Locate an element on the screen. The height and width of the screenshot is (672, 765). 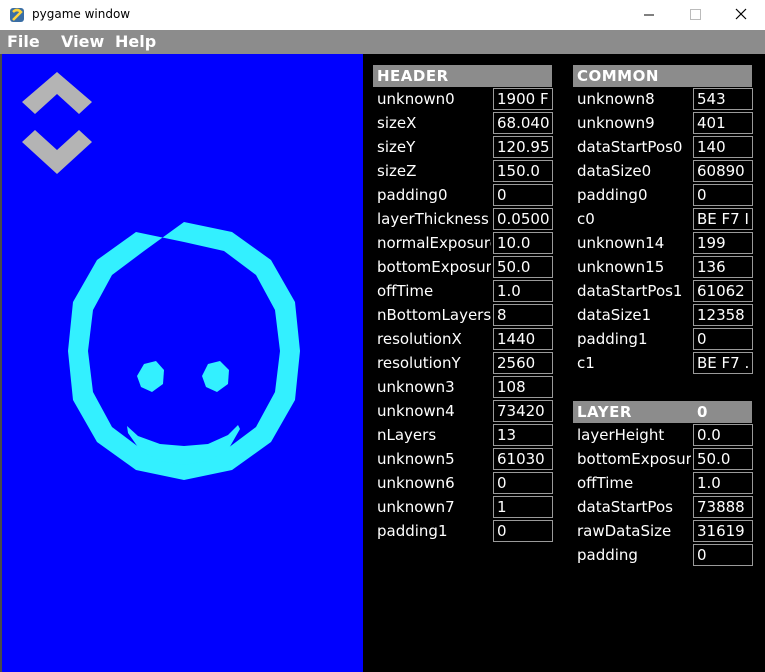
smiley-face-image is located at coordinates (184, 351).